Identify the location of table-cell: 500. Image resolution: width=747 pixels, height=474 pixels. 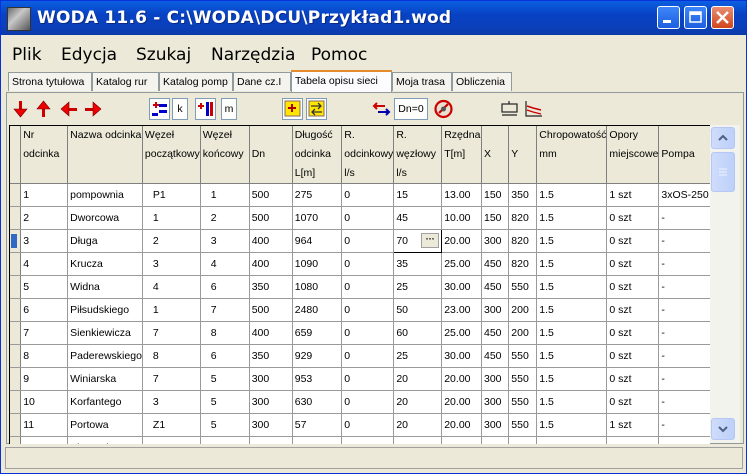
(271, 195).